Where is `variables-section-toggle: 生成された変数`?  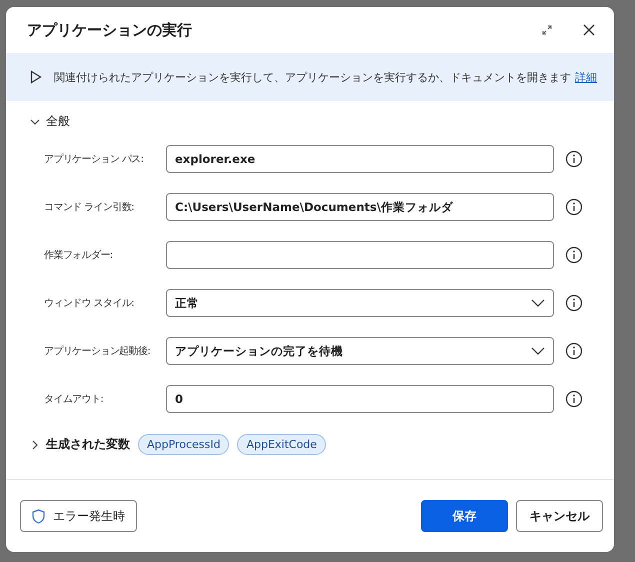 variables-section-toggle: 生成された変数 is located at coordinates (80, 444).